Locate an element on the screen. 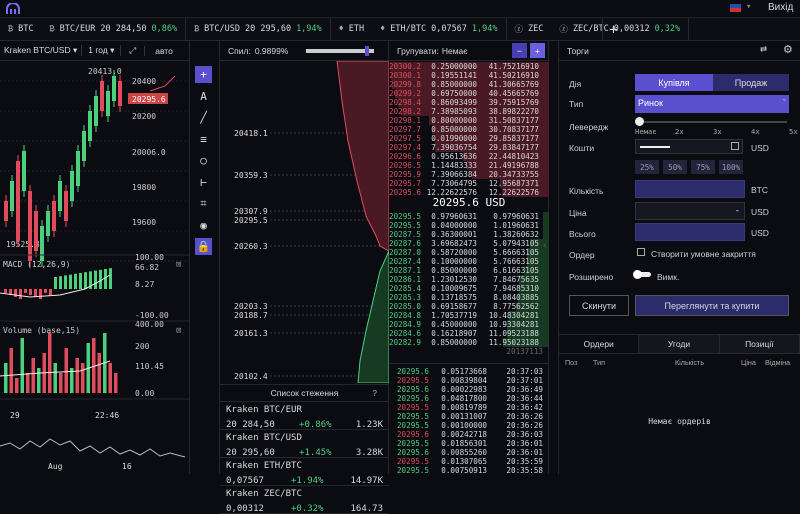  orderbook-row: 20284.8 1.70537719 10.48304281 is located at coordinates (469, 315).